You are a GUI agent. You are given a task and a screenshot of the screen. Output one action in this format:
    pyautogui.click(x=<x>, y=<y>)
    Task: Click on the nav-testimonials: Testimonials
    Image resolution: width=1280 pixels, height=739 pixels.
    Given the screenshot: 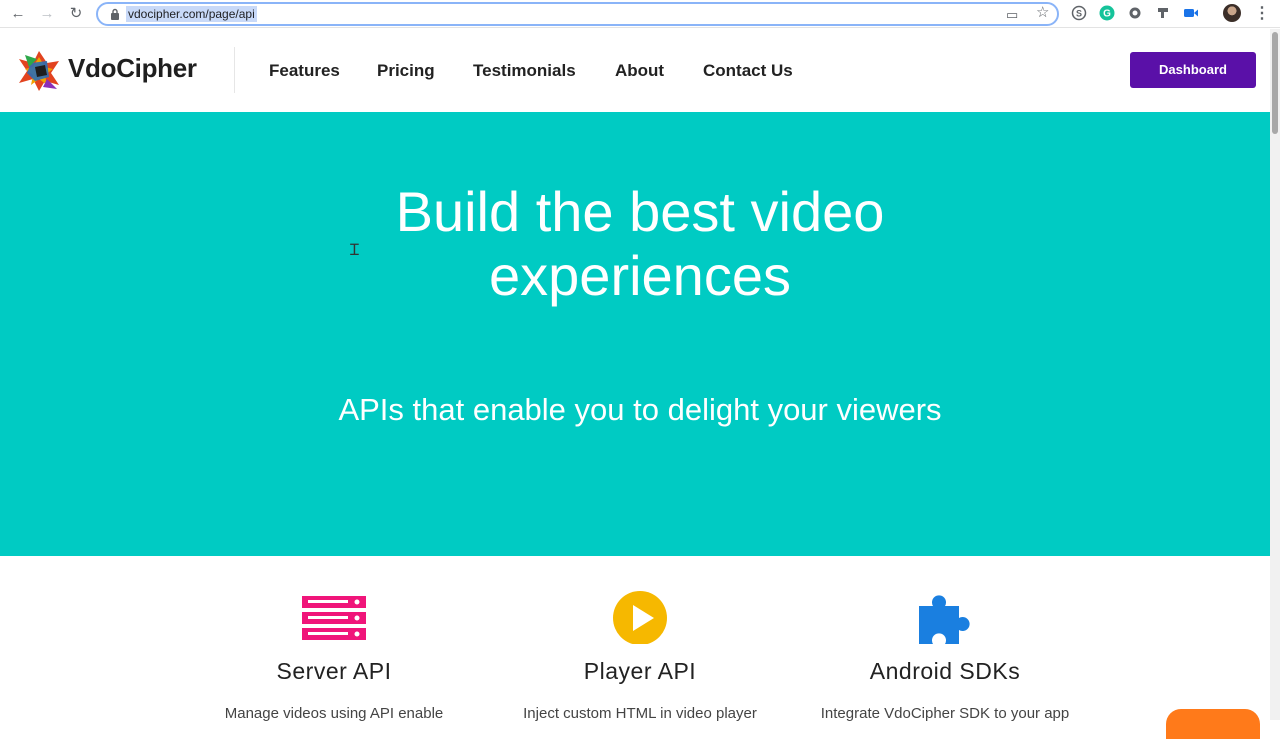 What is the action you would take?
    pyautogui.click(x=524, y=71)
    